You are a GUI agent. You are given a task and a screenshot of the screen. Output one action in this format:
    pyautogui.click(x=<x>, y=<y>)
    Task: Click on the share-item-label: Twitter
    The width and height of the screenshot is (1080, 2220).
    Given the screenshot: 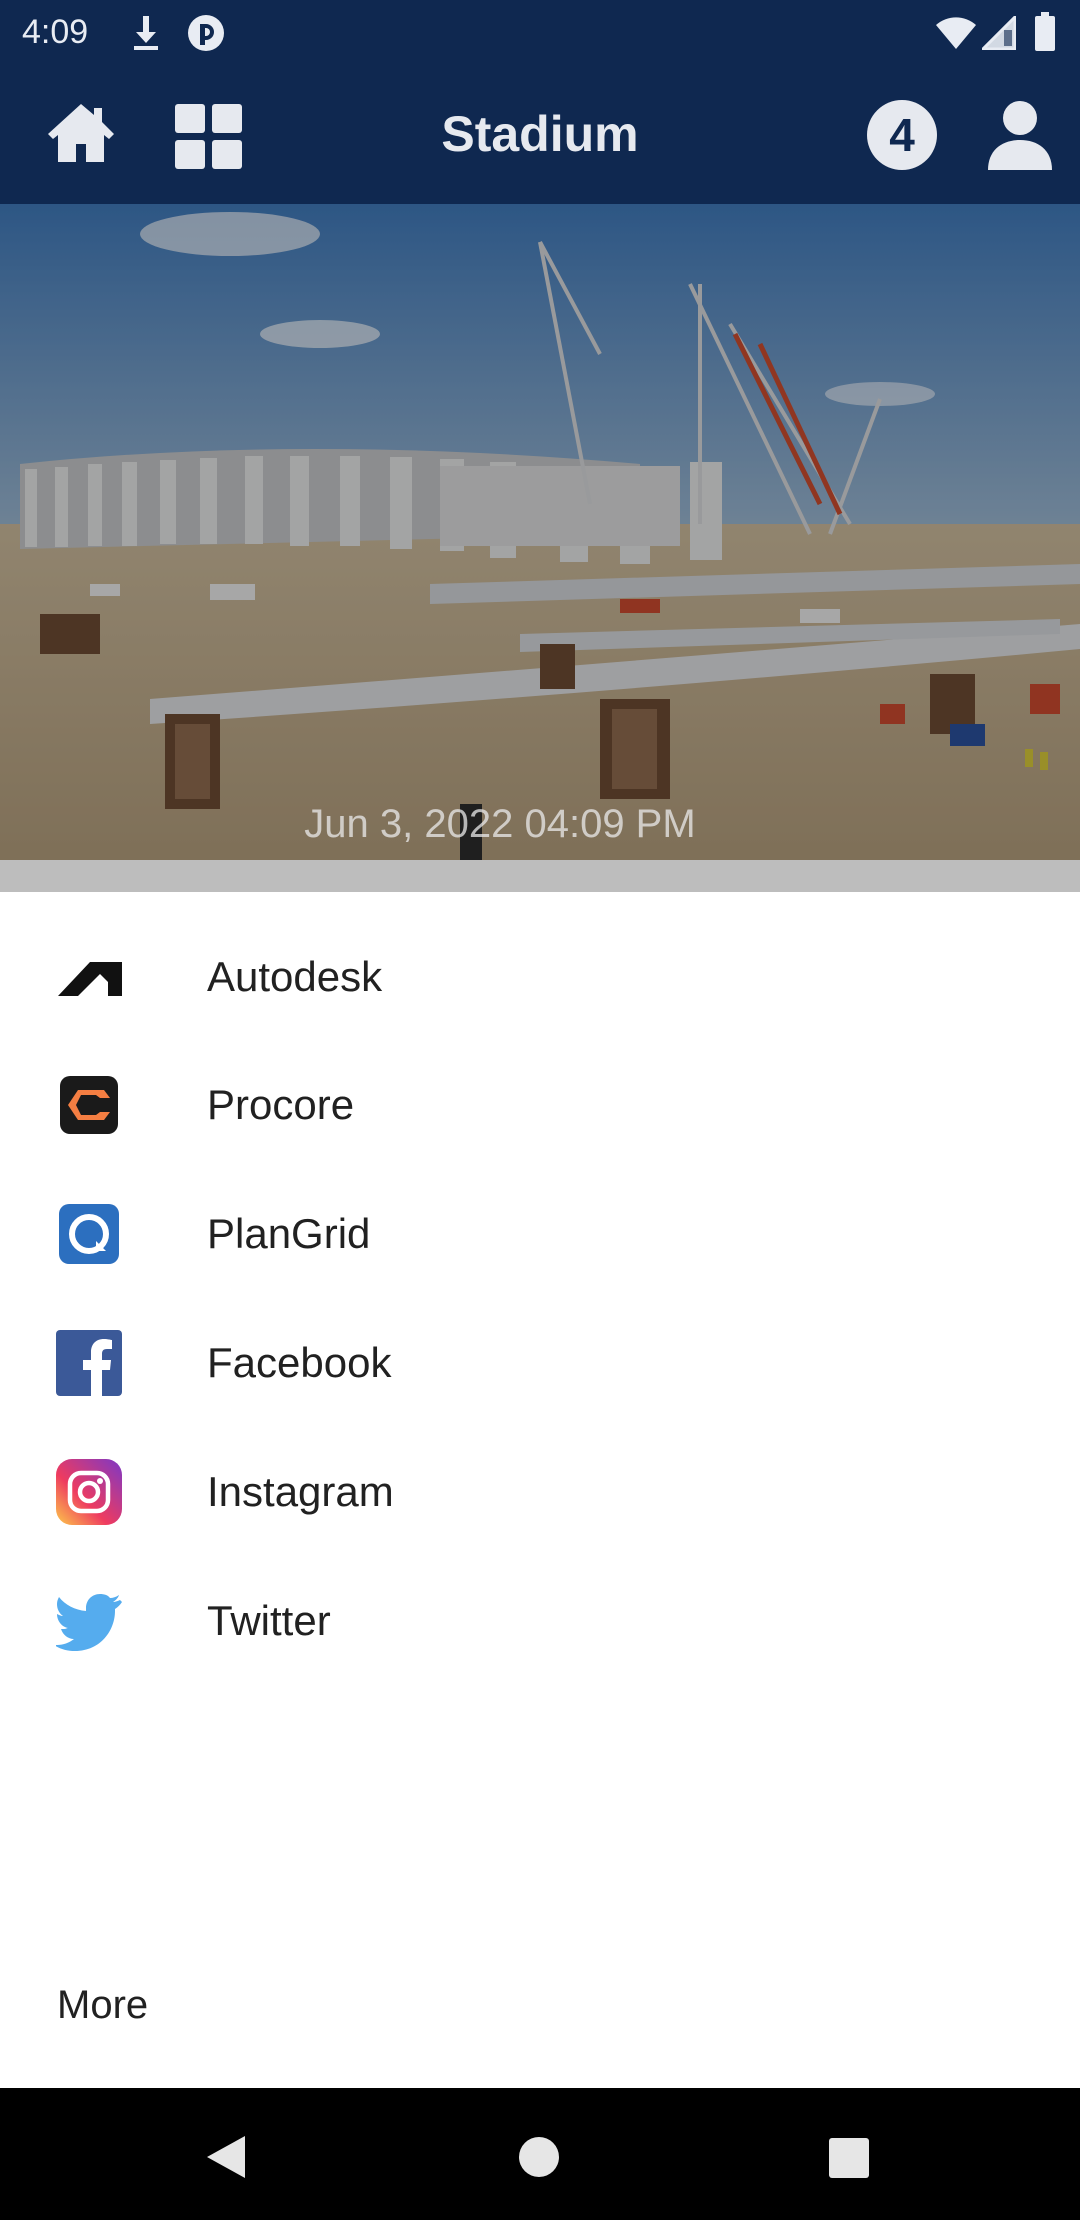 What is the action you would take?
    pyautogui.click(x=269, y=1620)
    